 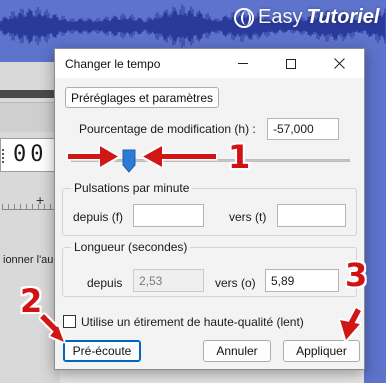 What do you see at coordinates (93, 156) in the screenshot?
I see `arrow-right-to-slider-icon` at bounding box center [93, 156].